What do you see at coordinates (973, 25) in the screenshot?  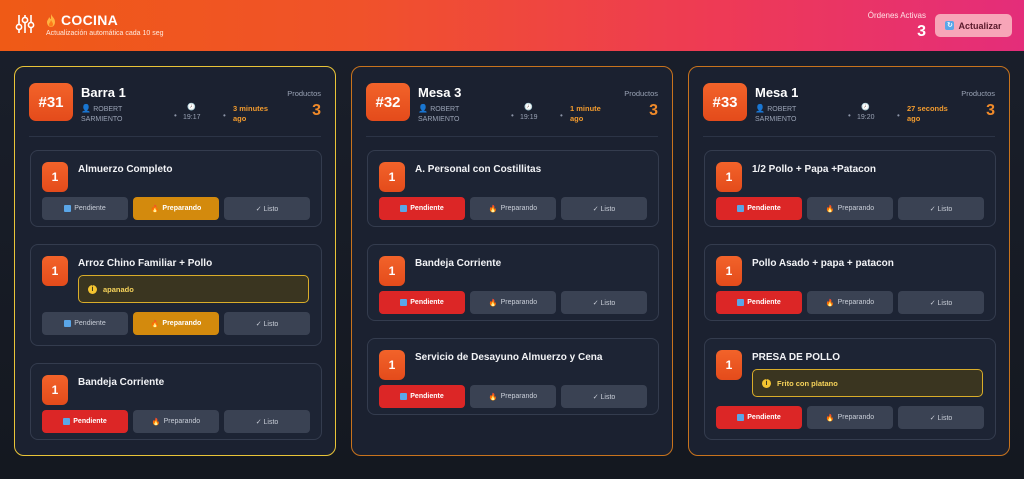 I see `refresh-button: ↻ Actualizar` at bounding box center [973, 25].